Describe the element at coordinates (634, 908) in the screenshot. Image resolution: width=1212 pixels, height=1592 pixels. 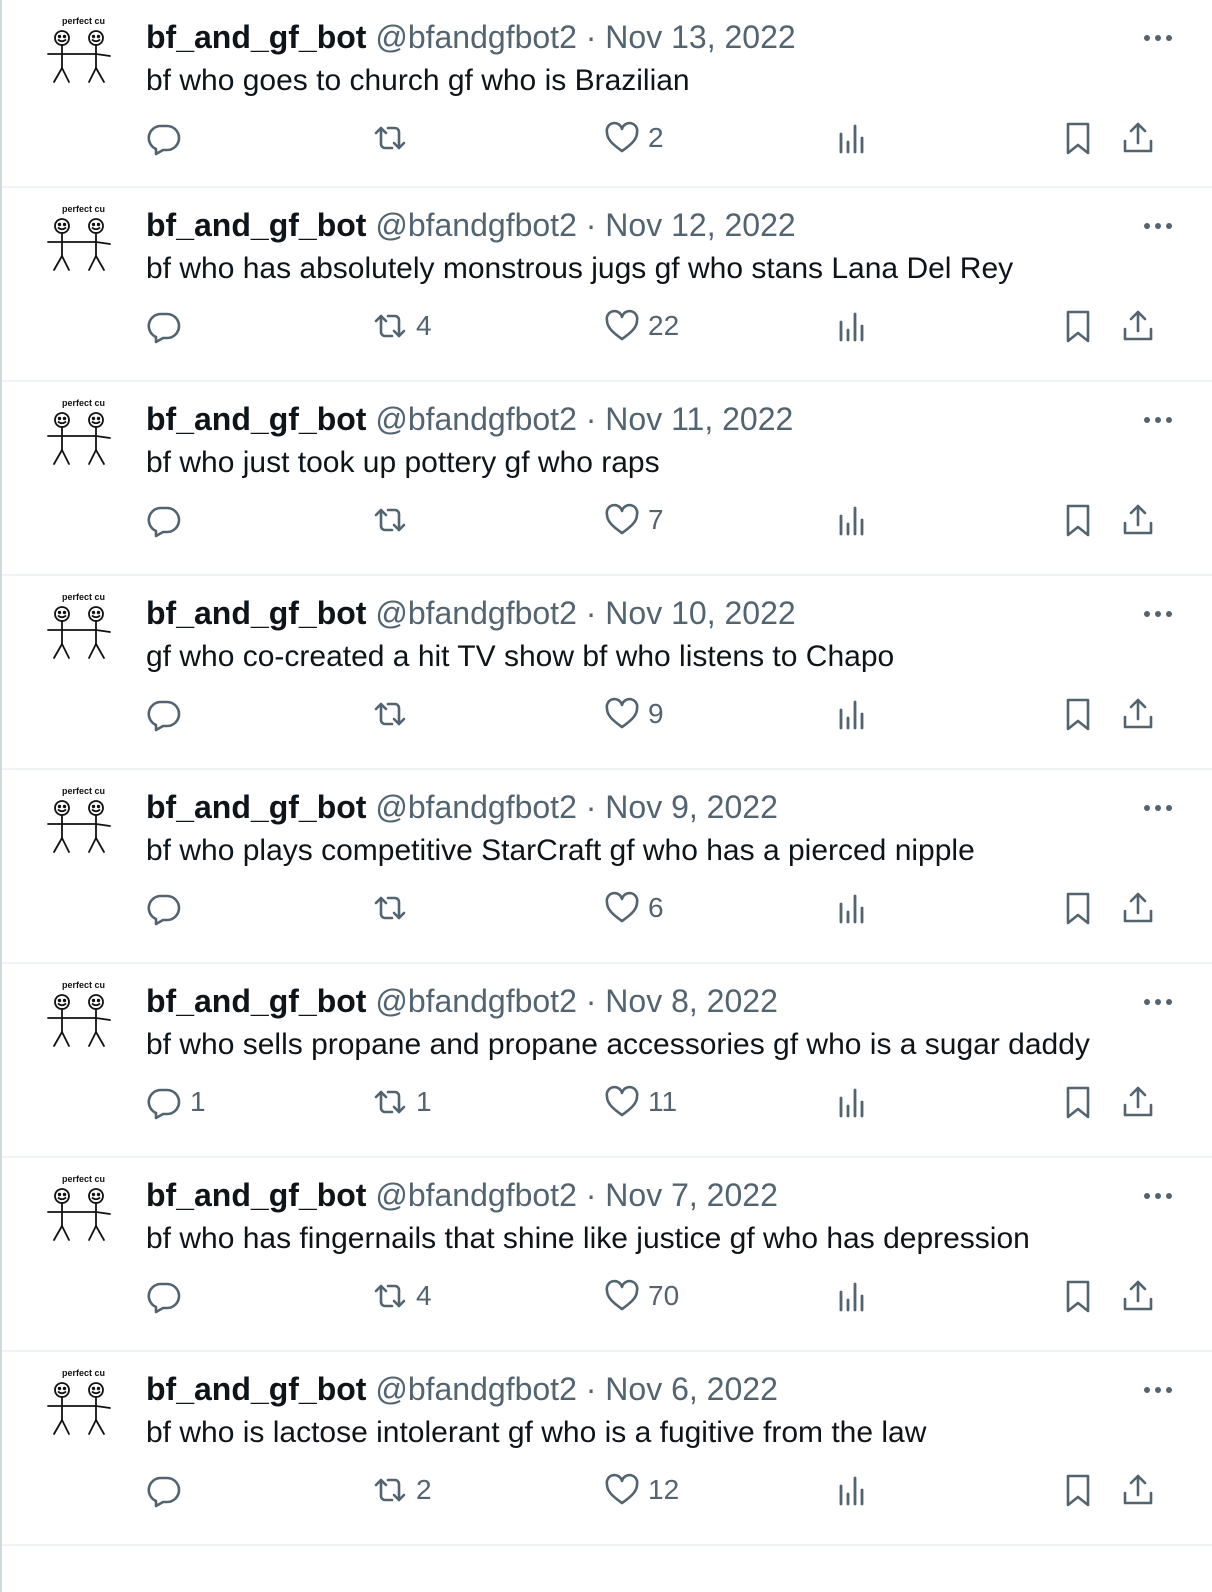
I see `like-button: 6` at that location.